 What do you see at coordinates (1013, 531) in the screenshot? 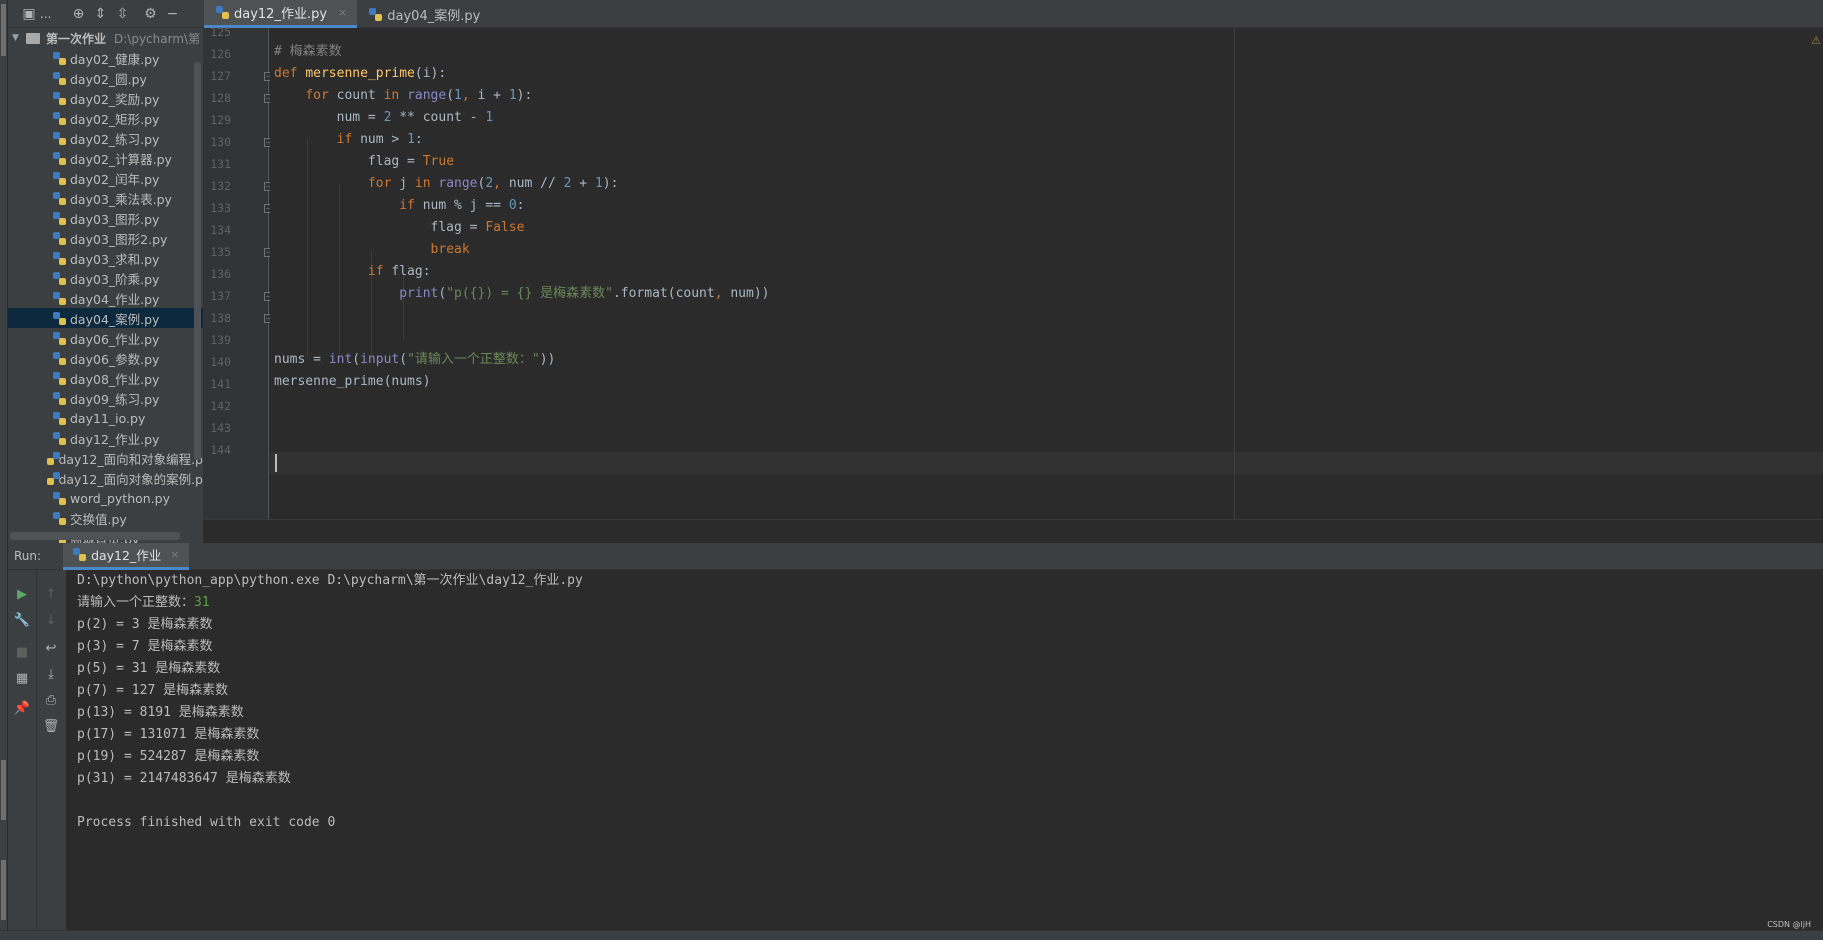
I see `editor-run-splitter` at bounding box center [1013, 531].